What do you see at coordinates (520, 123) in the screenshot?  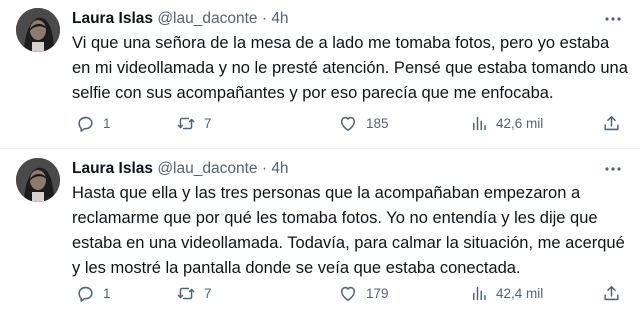 I see `views-count: 42,6 mil` at bounding box center [520, 123].